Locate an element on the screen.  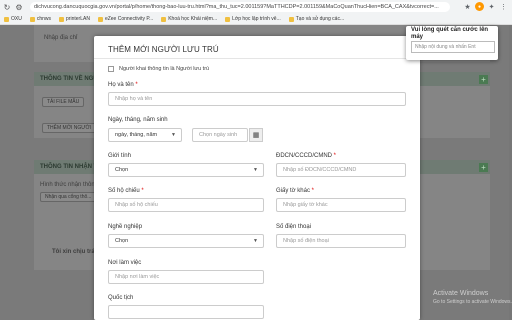
nationality-select is located at coordinates (186, 312).